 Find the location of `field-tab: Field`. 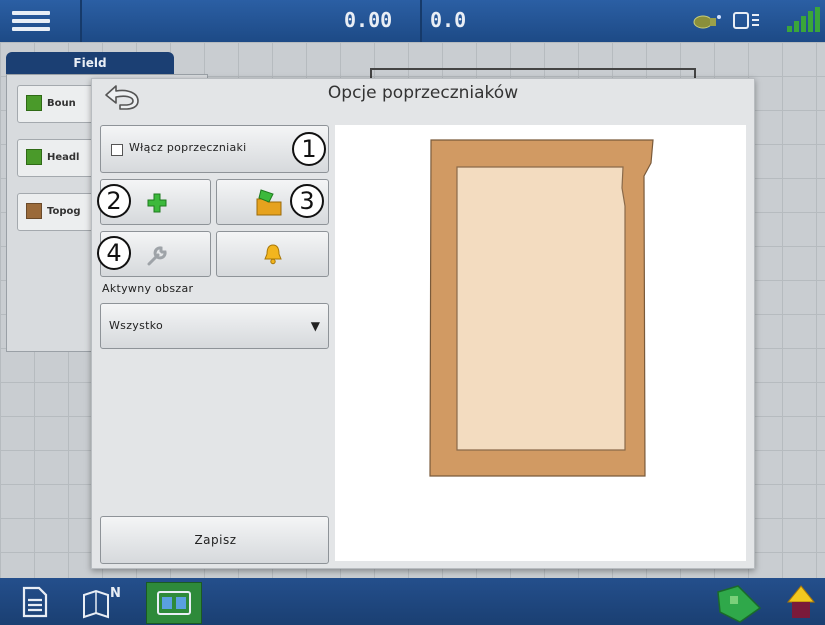

field-tab: Field is located at coordinates (90, 63).